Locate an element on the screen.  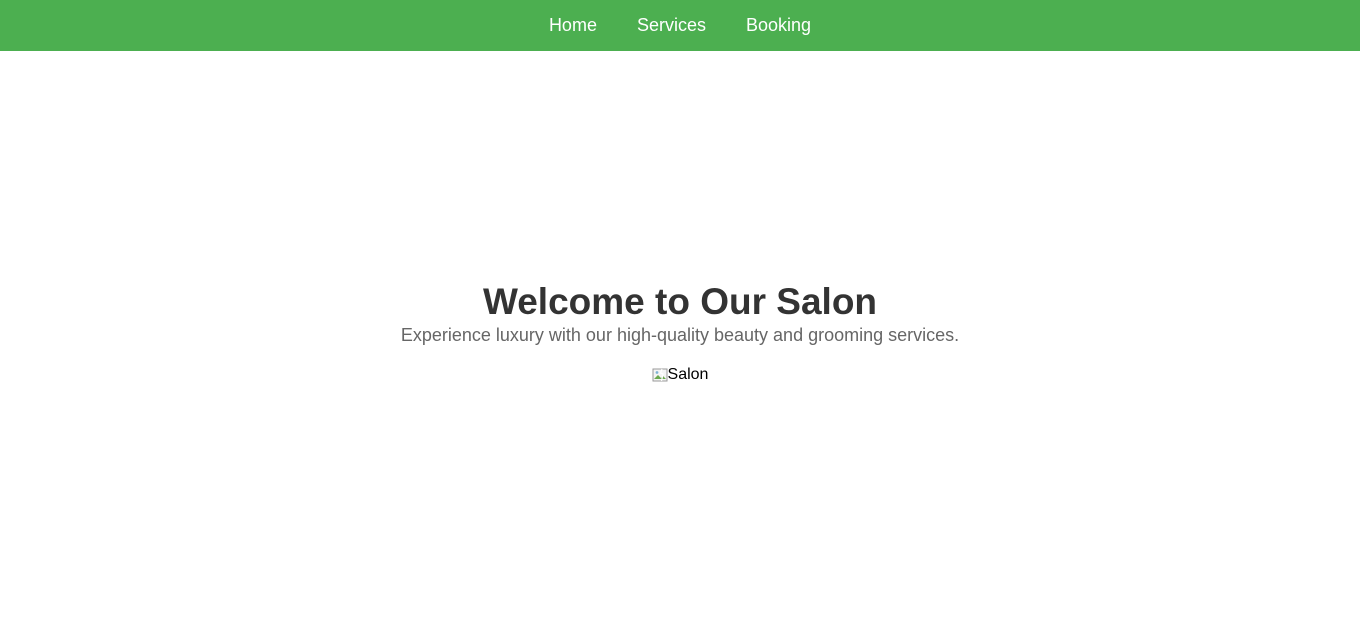
nav-link-home: Home is located at coordinates (573, 25).